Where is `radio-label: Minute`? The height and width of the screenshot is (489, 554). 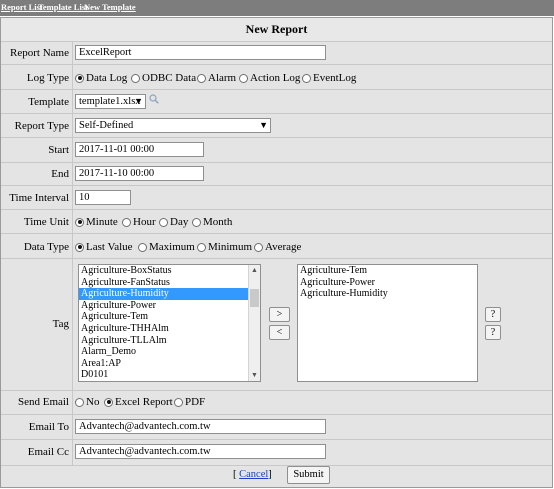
radio-label: Minute is located at coordinates (102, 222).